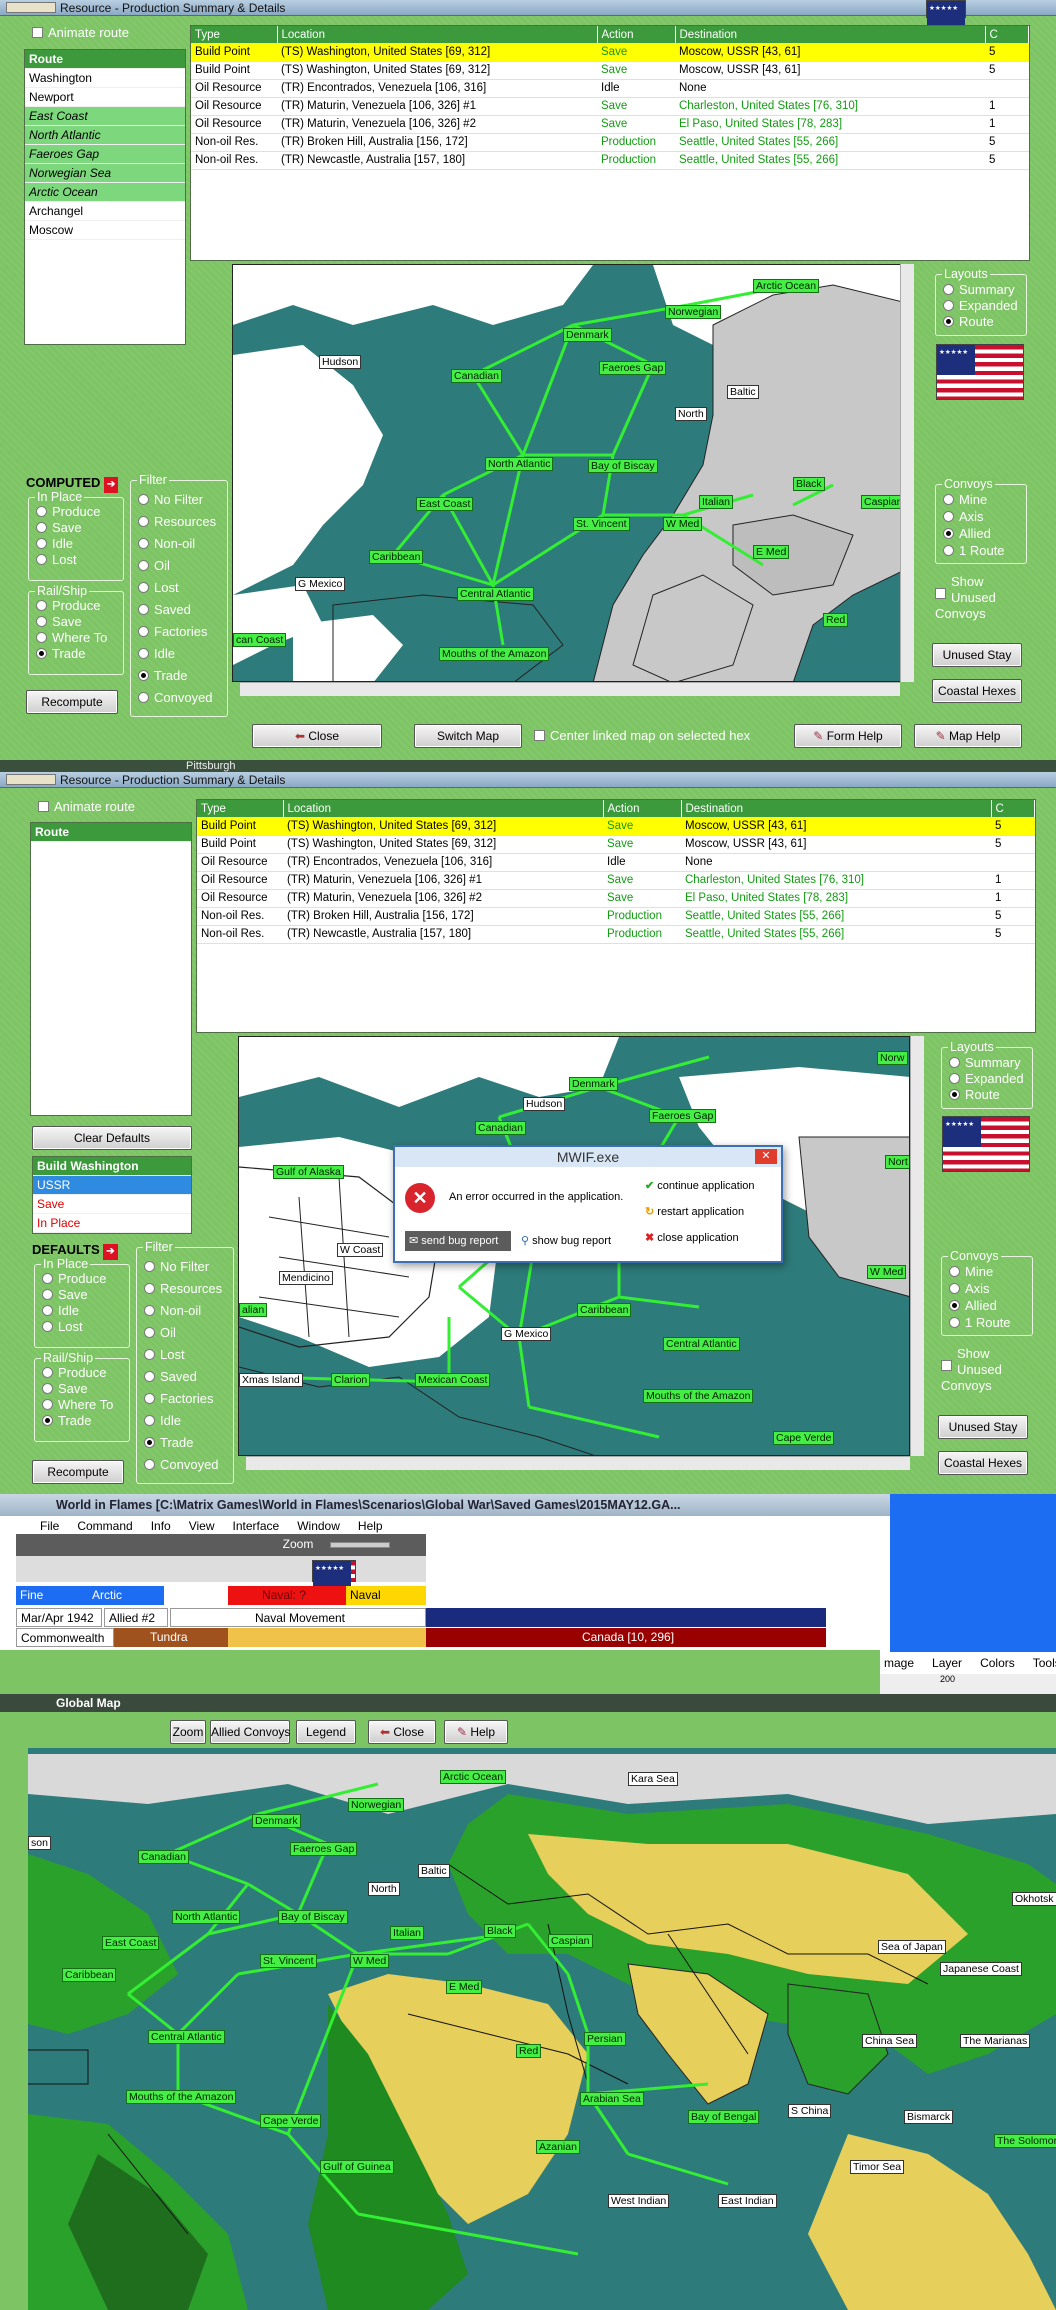 The width and height of the screenshot is (1056, 2310). Describe the element at coordinates (376, 1805) in the screenshot. I see `gm-norwegian: Norwegian` at that location.